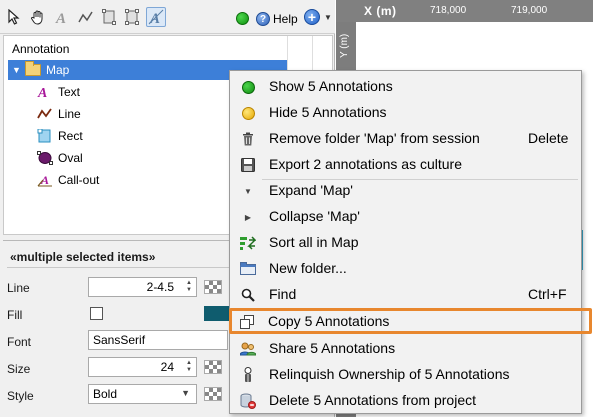  What do you see at coordinates (314, 216) in the screenshot?
I see `menu-item-label: Collapse 'Map'` at bounding box center [314, 216].